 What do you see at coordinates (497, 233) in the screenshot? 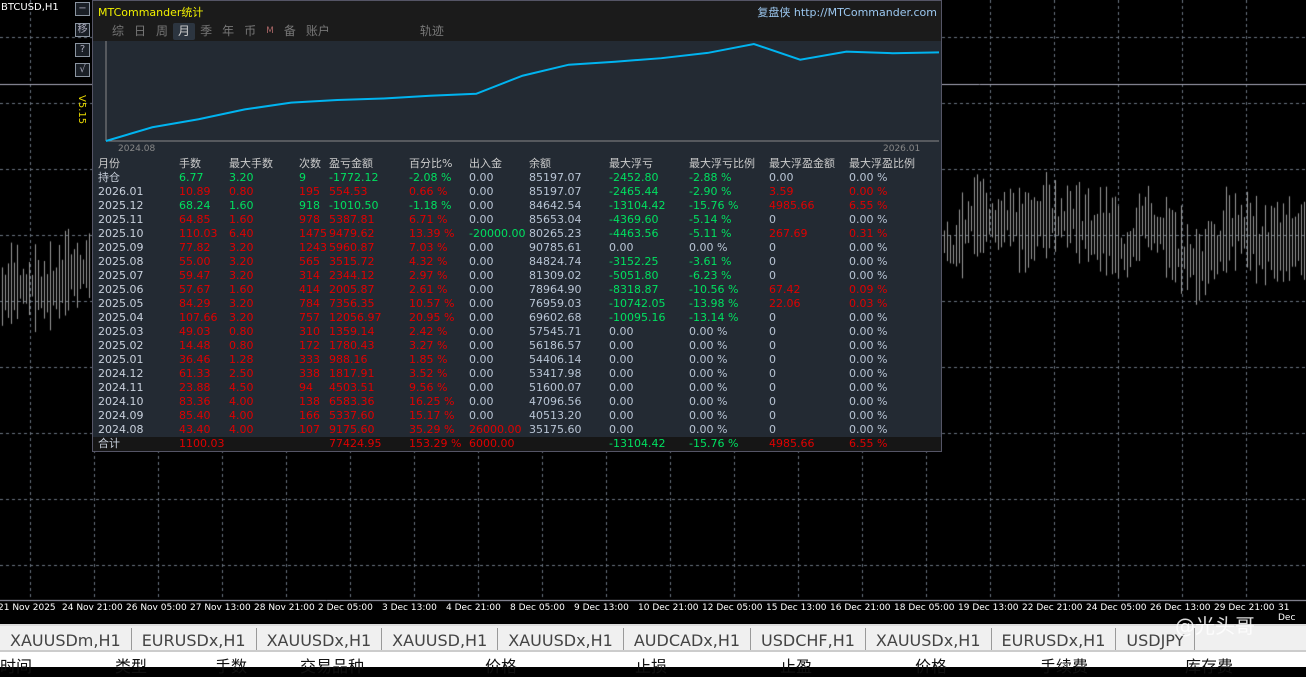
I see `cell: -20000.00` at bounding box center [497, 233].